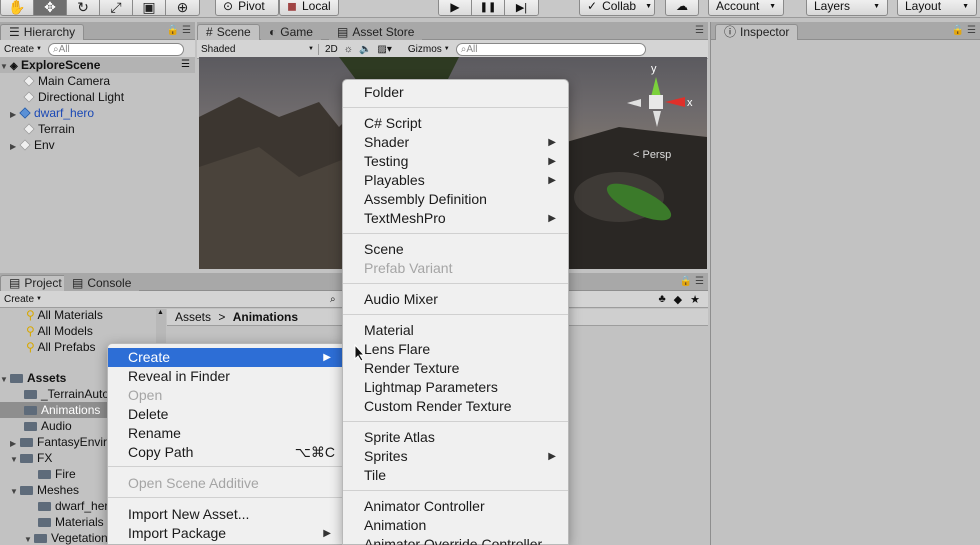 This screenshot has height=545, width=980. Describe the element at coordinates (376, 32) in the screenshot. I see `tab-asset-store: ▤ Asset Store` at that location.